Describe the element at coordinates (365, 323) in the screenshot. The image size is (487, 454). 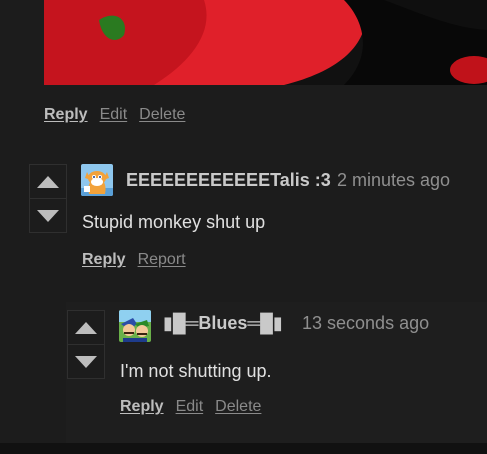
I see `timestamp: 13 seconds ago` at that location.